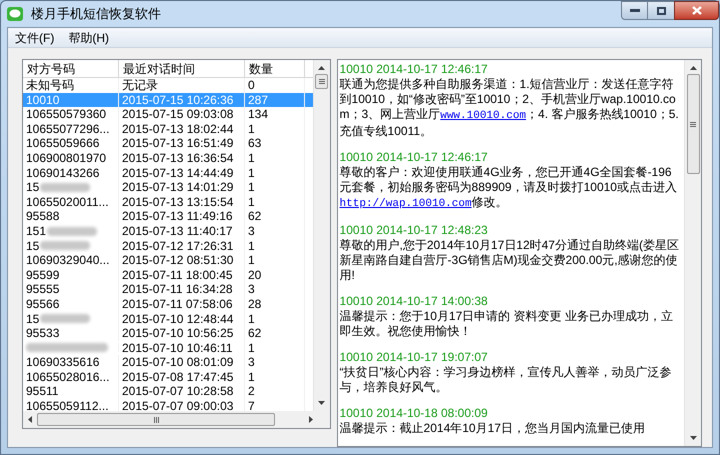 Image resolution: width=720 pixels, height=455 pixels. What do you see at coordinates (178, 99) in the screenshot?
I see `table-cell: 2015-07-15 10:26:36` at bounding box center [178, 99].